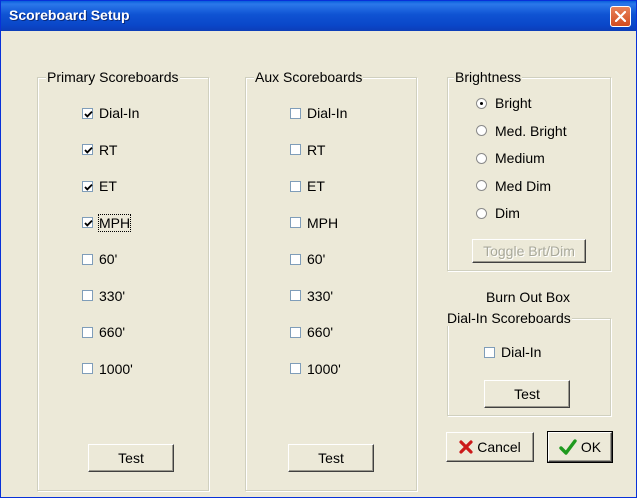 The height and width of the screenshot is (500, 639). I want to click on aux-checkbox-label: ET, so click(316, 186).